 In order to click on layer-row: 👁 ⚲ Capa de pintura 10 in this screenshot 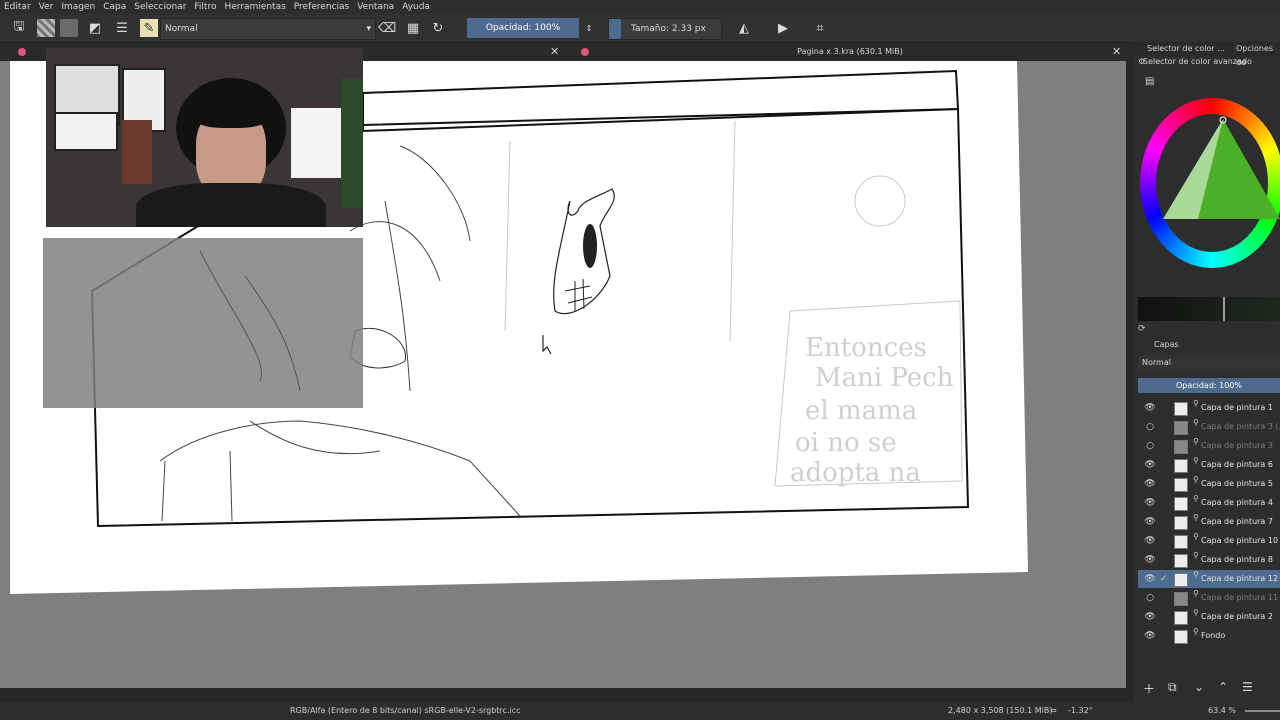, I will do `click(1209, 541)`.